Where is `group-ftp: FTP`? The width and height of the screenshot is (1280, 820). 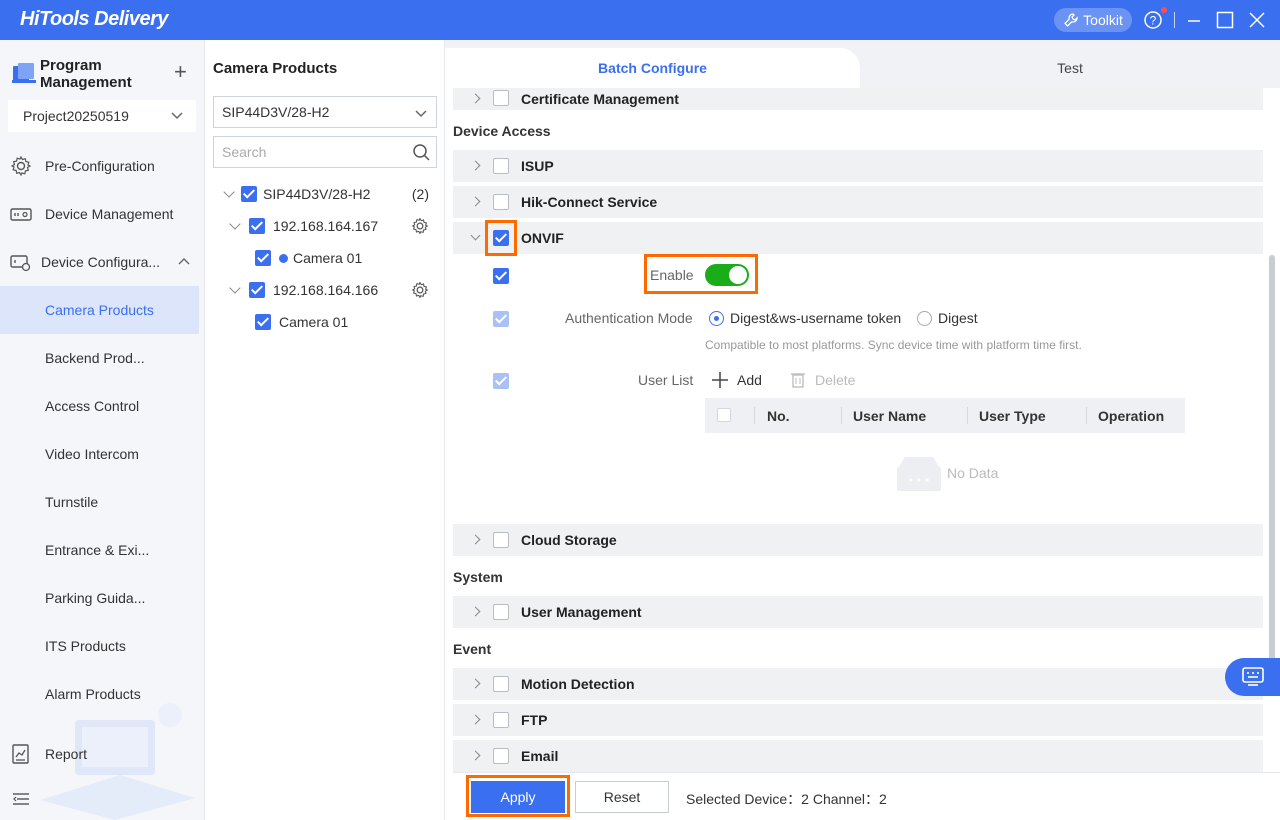
group-ftp: FTP is located at coordinates (858, 720).